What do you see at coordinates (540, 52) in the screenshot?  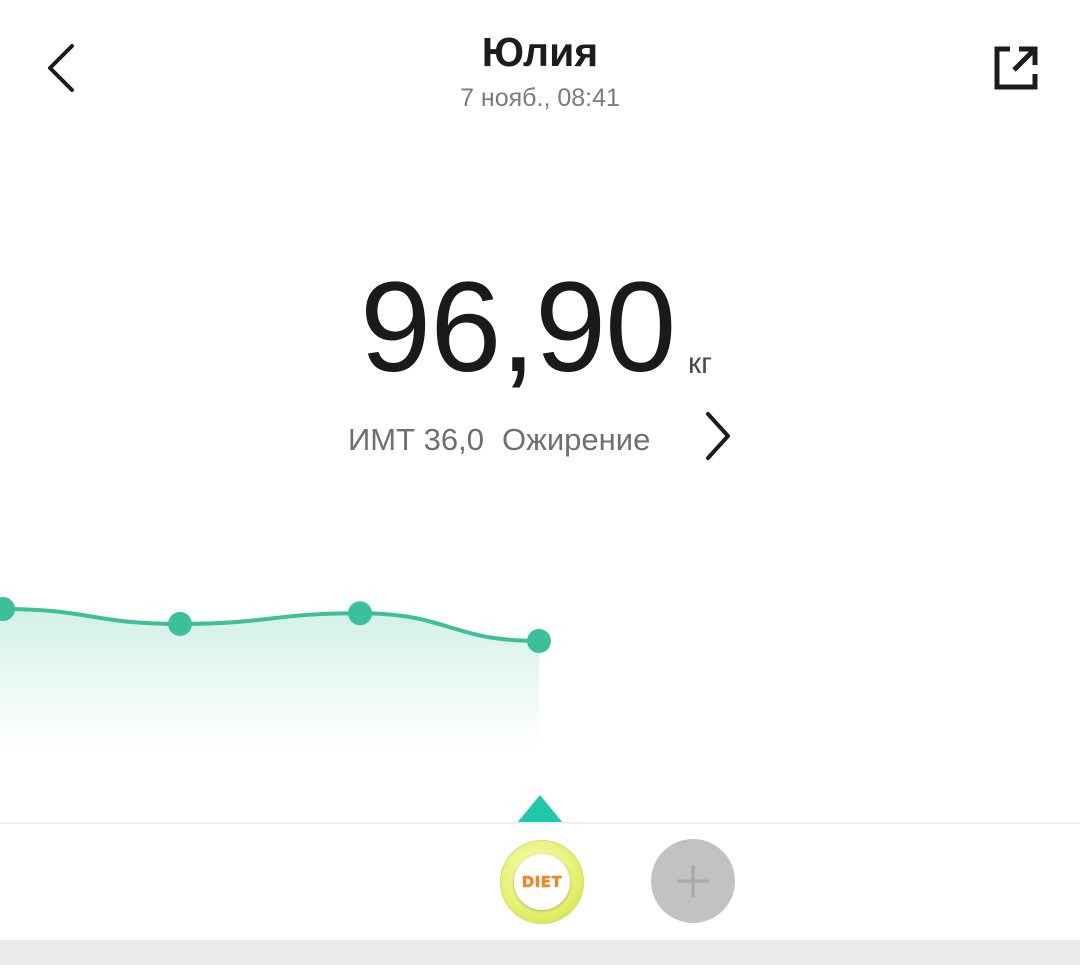 I see `page-title: Юлия` at bounding box center [540, 52].